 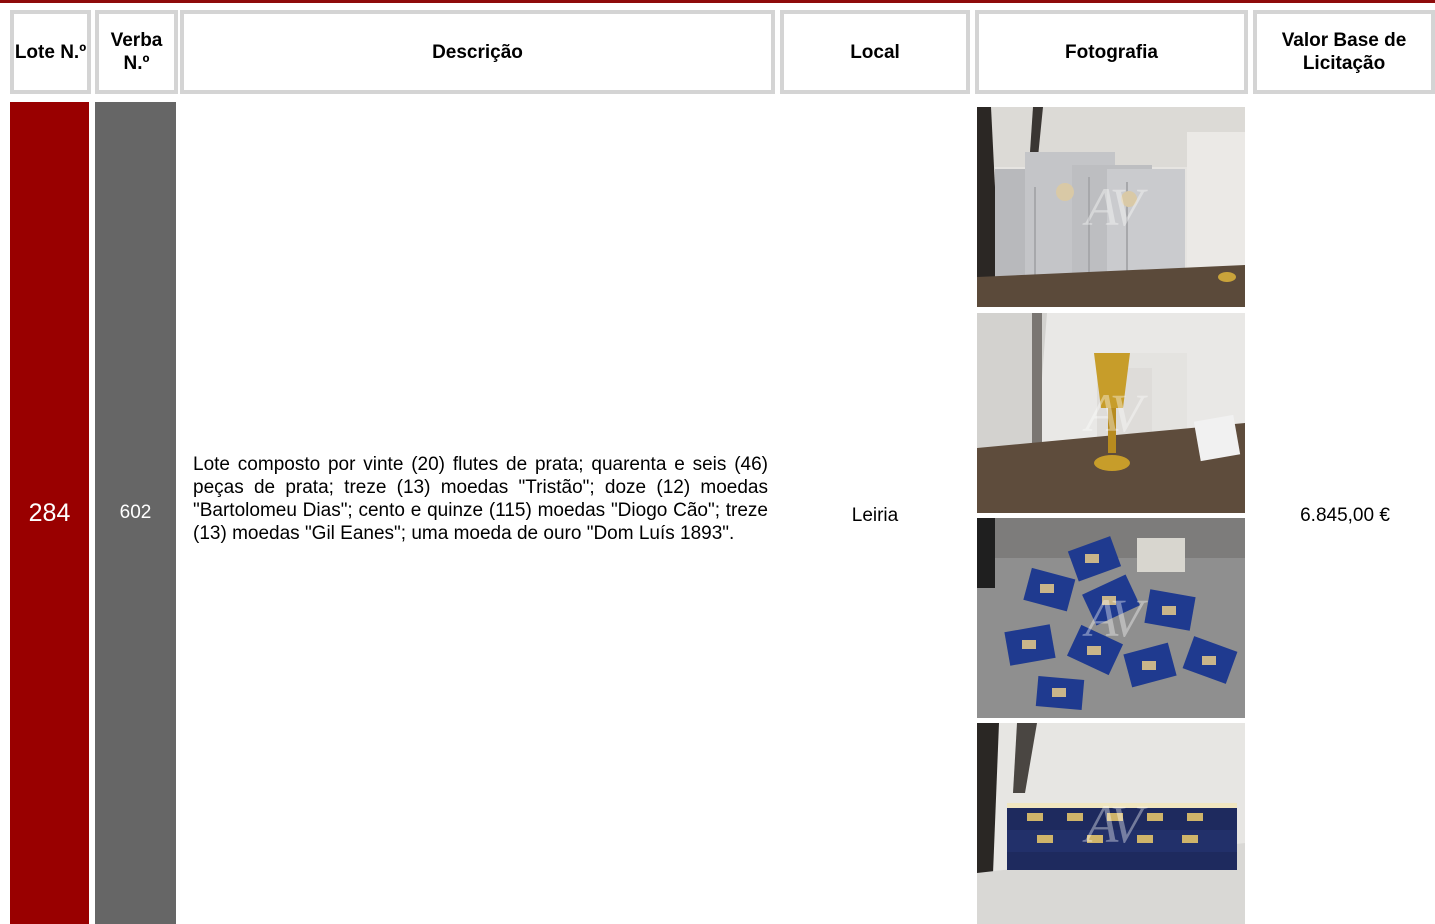 I want to click on header-descricao: Descrição, so click(x=477, y=52).